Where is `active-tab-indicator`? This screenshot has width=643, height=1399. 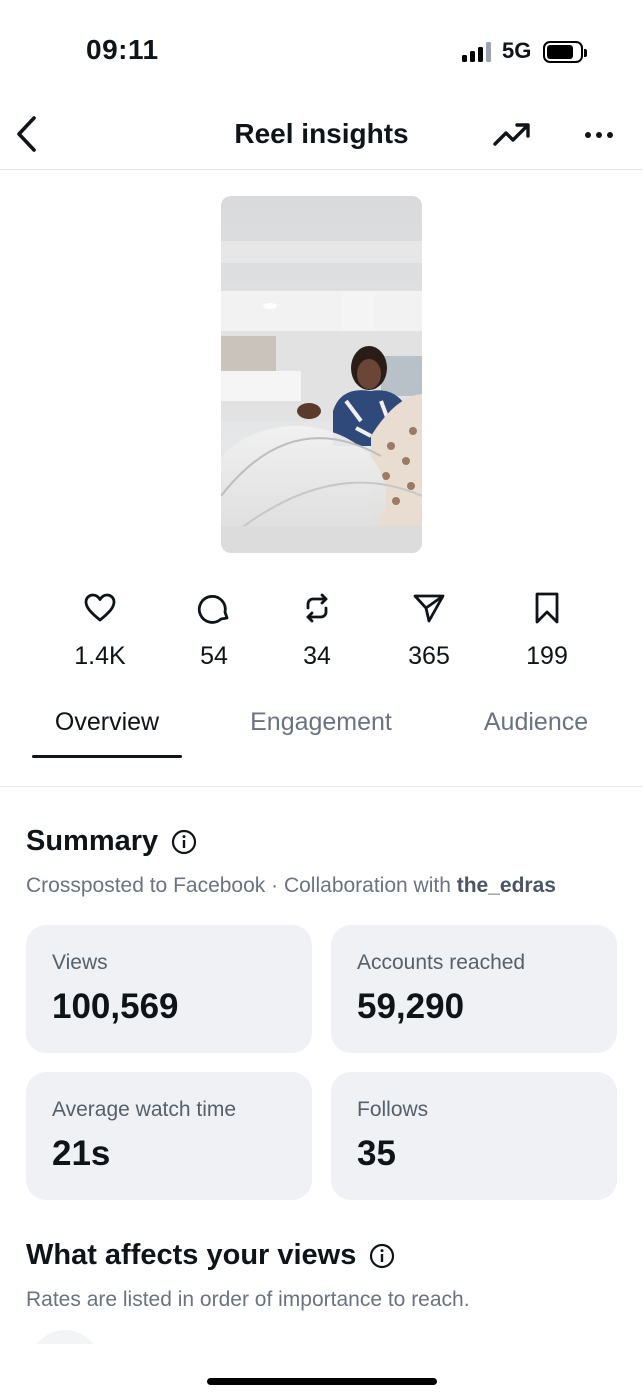 active-tab-indicator is located at coordinates (107, 756).